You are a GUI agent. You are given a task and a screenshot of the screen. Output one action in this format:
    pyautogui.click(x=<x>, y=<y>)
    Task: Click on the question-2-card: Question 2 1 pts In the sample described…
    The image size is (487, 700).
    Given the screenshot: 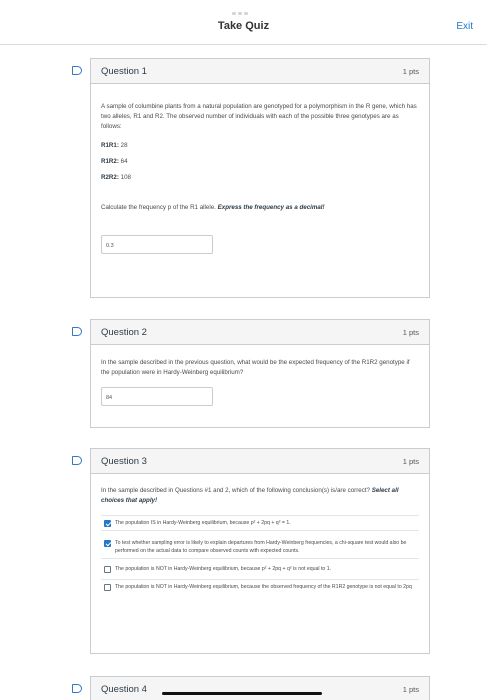 What is the action you would take?
    pyautogui.click(x=260, y=373)
    